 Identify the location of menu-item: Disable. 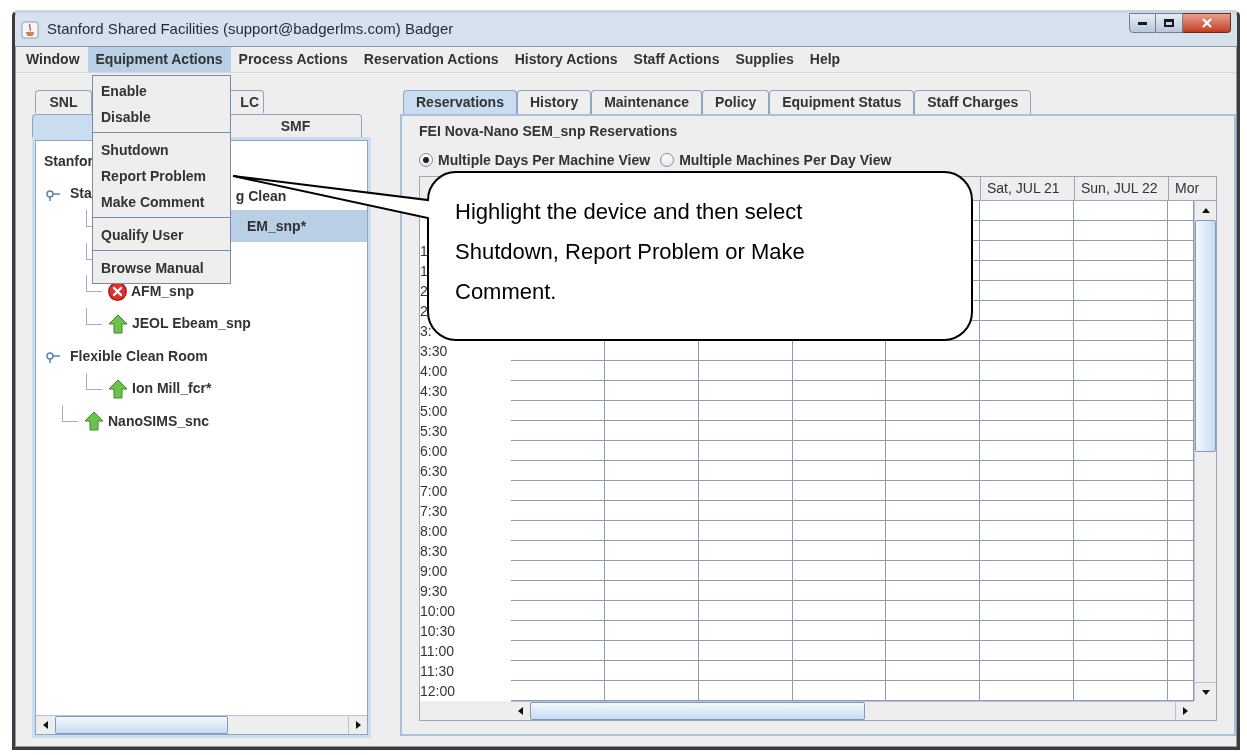
(161, 117).